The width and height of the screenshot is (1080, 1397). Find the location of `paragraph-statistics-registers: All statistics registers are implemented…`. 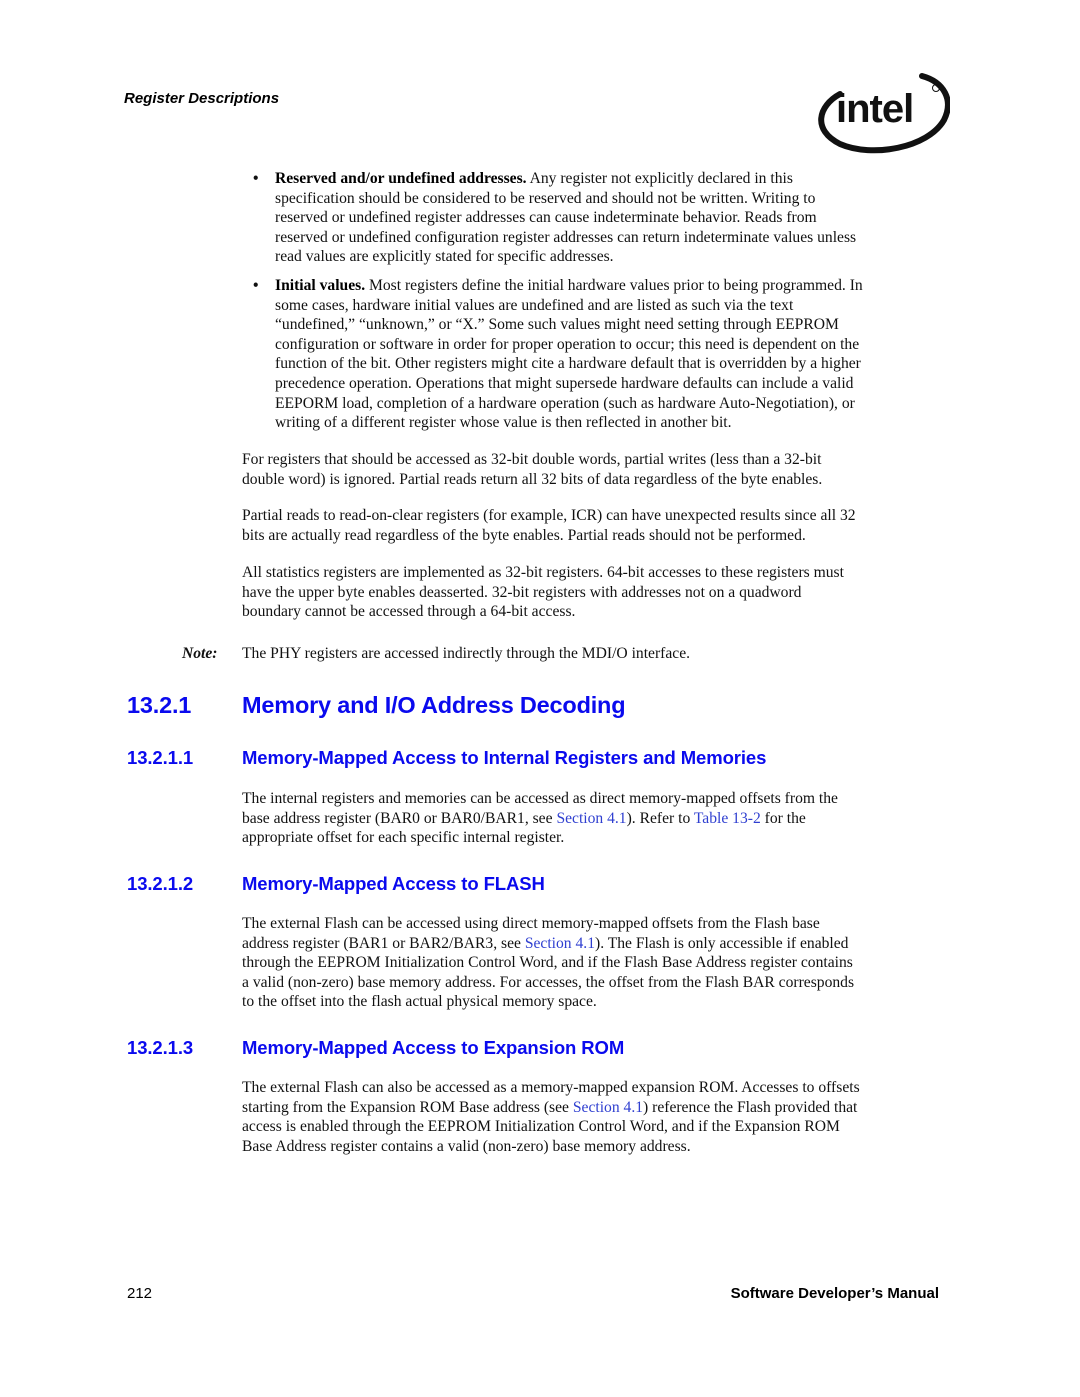

paragraph-statistics-registers: All statistics registers are implemented… is located at coordinates (543, 592).